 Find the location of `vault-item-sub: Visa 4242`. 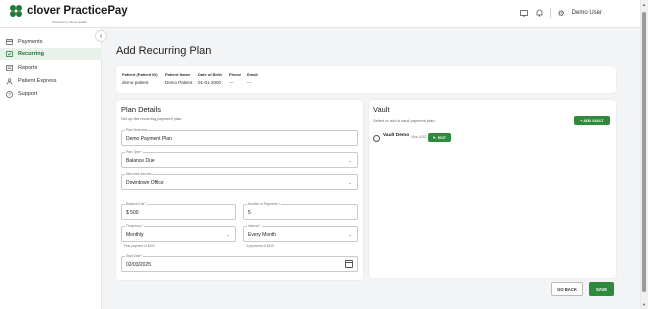

vault-item-sub: Visa 4242 is located at coordinates (419, 137).